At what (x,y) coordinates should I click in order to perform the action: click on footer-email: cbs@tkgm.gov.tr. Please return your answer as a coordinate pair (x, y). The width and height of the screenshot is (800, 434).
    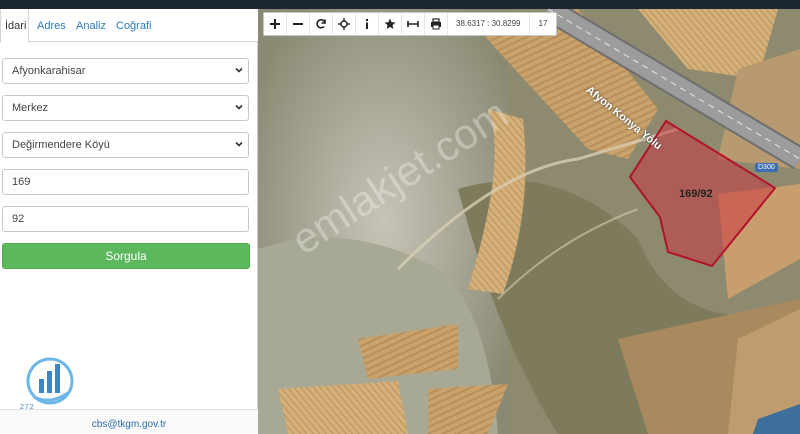
    Looking at the image, I should click on (129, 421).